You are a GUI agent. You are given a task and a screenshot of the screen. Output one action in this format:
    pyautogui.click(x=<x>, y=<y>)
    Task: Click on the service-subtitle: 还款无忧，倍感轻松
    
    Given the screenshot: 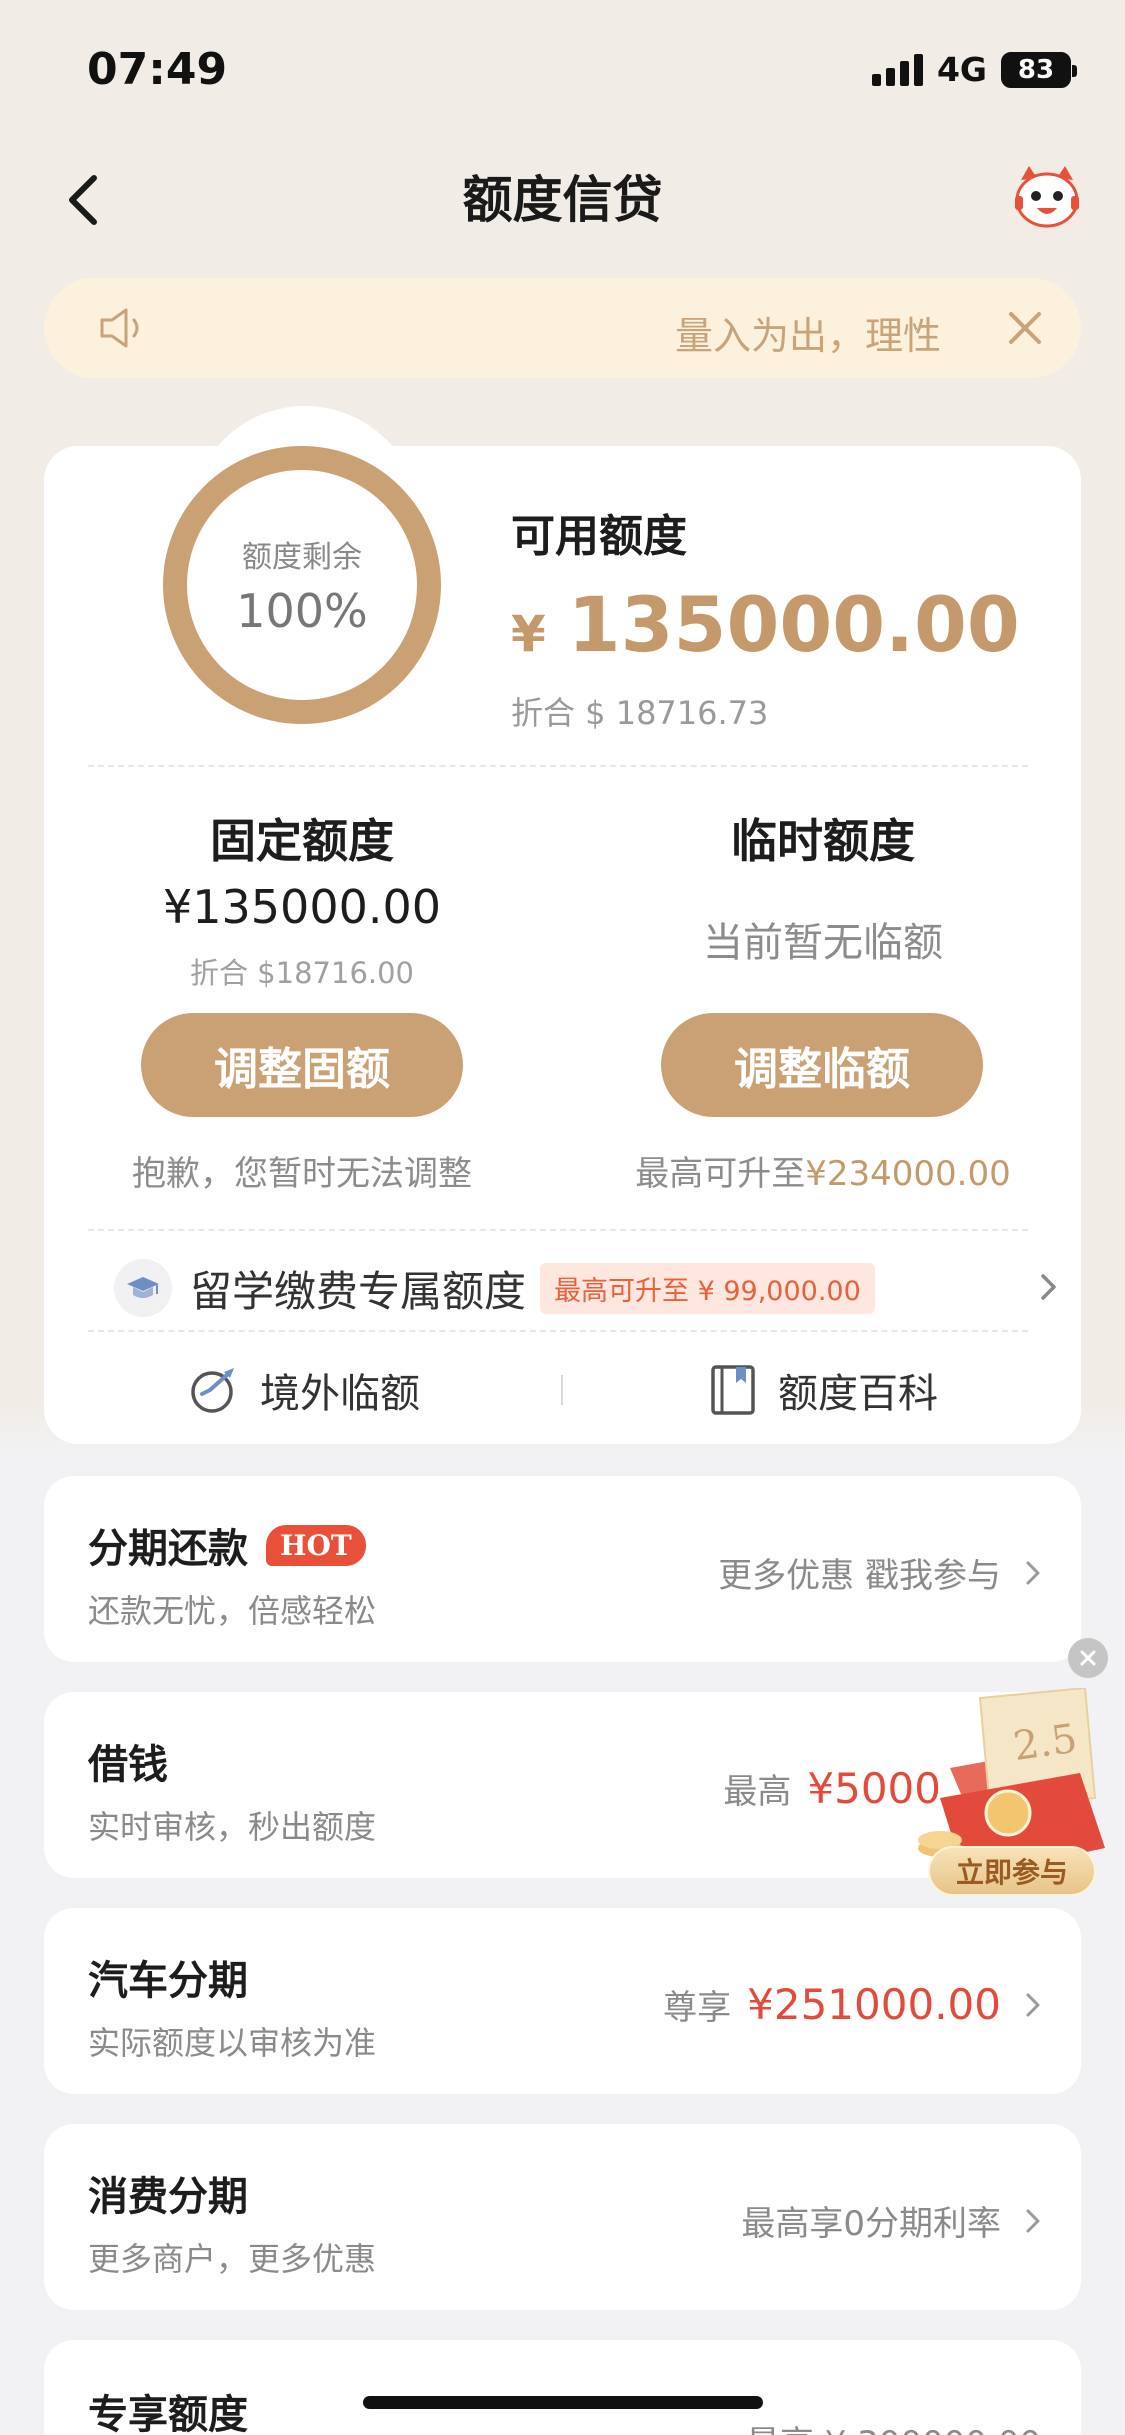 What is the action you would take?
    pyautogui.click(x=232, y=1611)
    